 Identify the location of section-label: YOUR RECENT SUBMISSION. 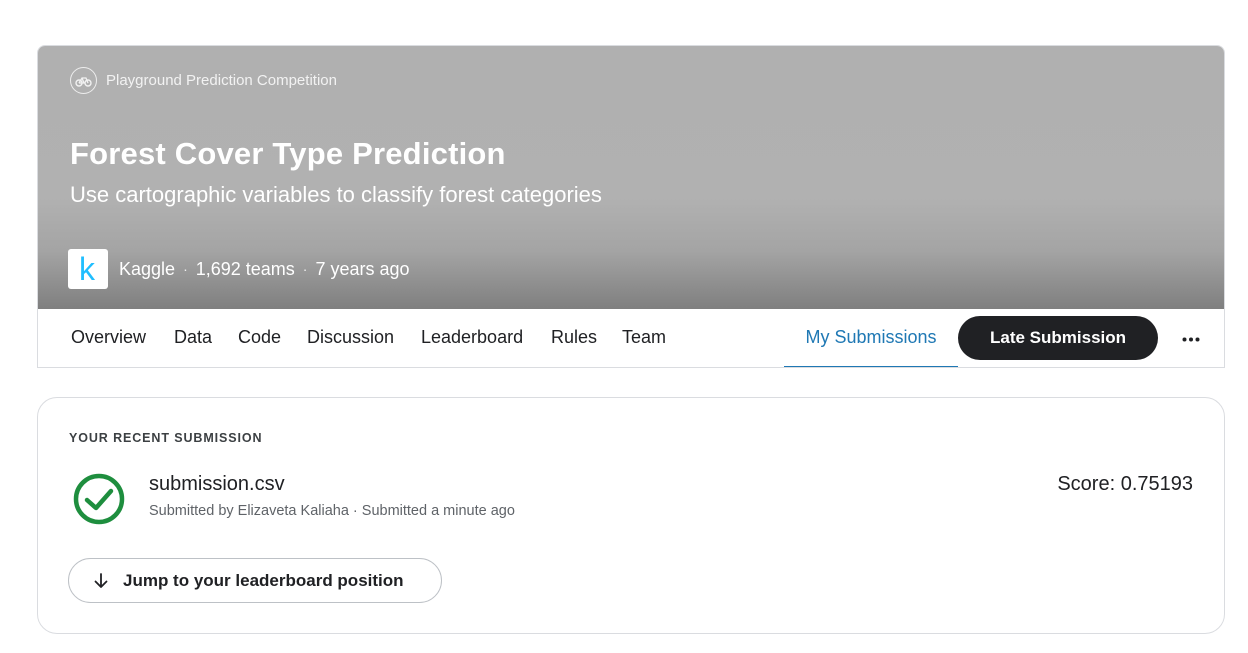
(166, 438).